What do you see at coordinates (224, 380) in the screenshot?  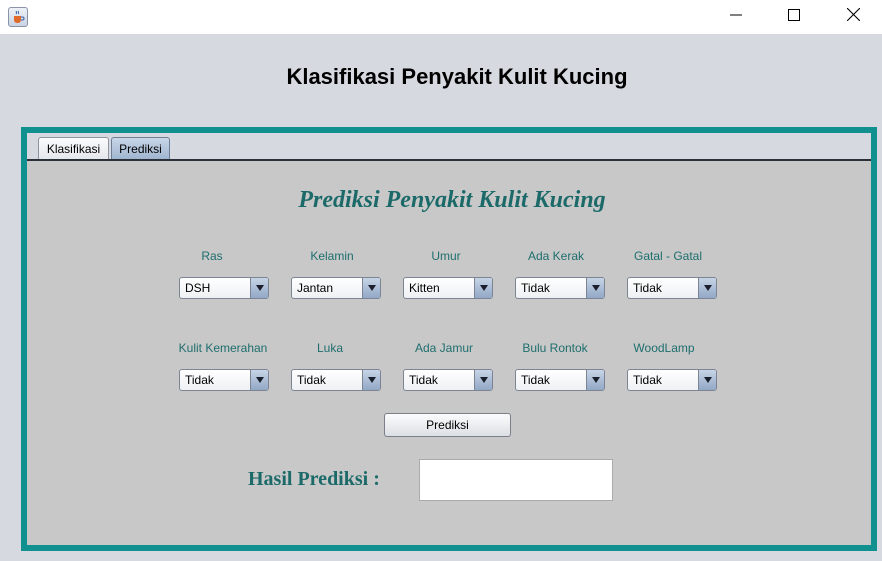 I see `kulit-kemerahan-select: Tidak` at bounding box center [224, 380].